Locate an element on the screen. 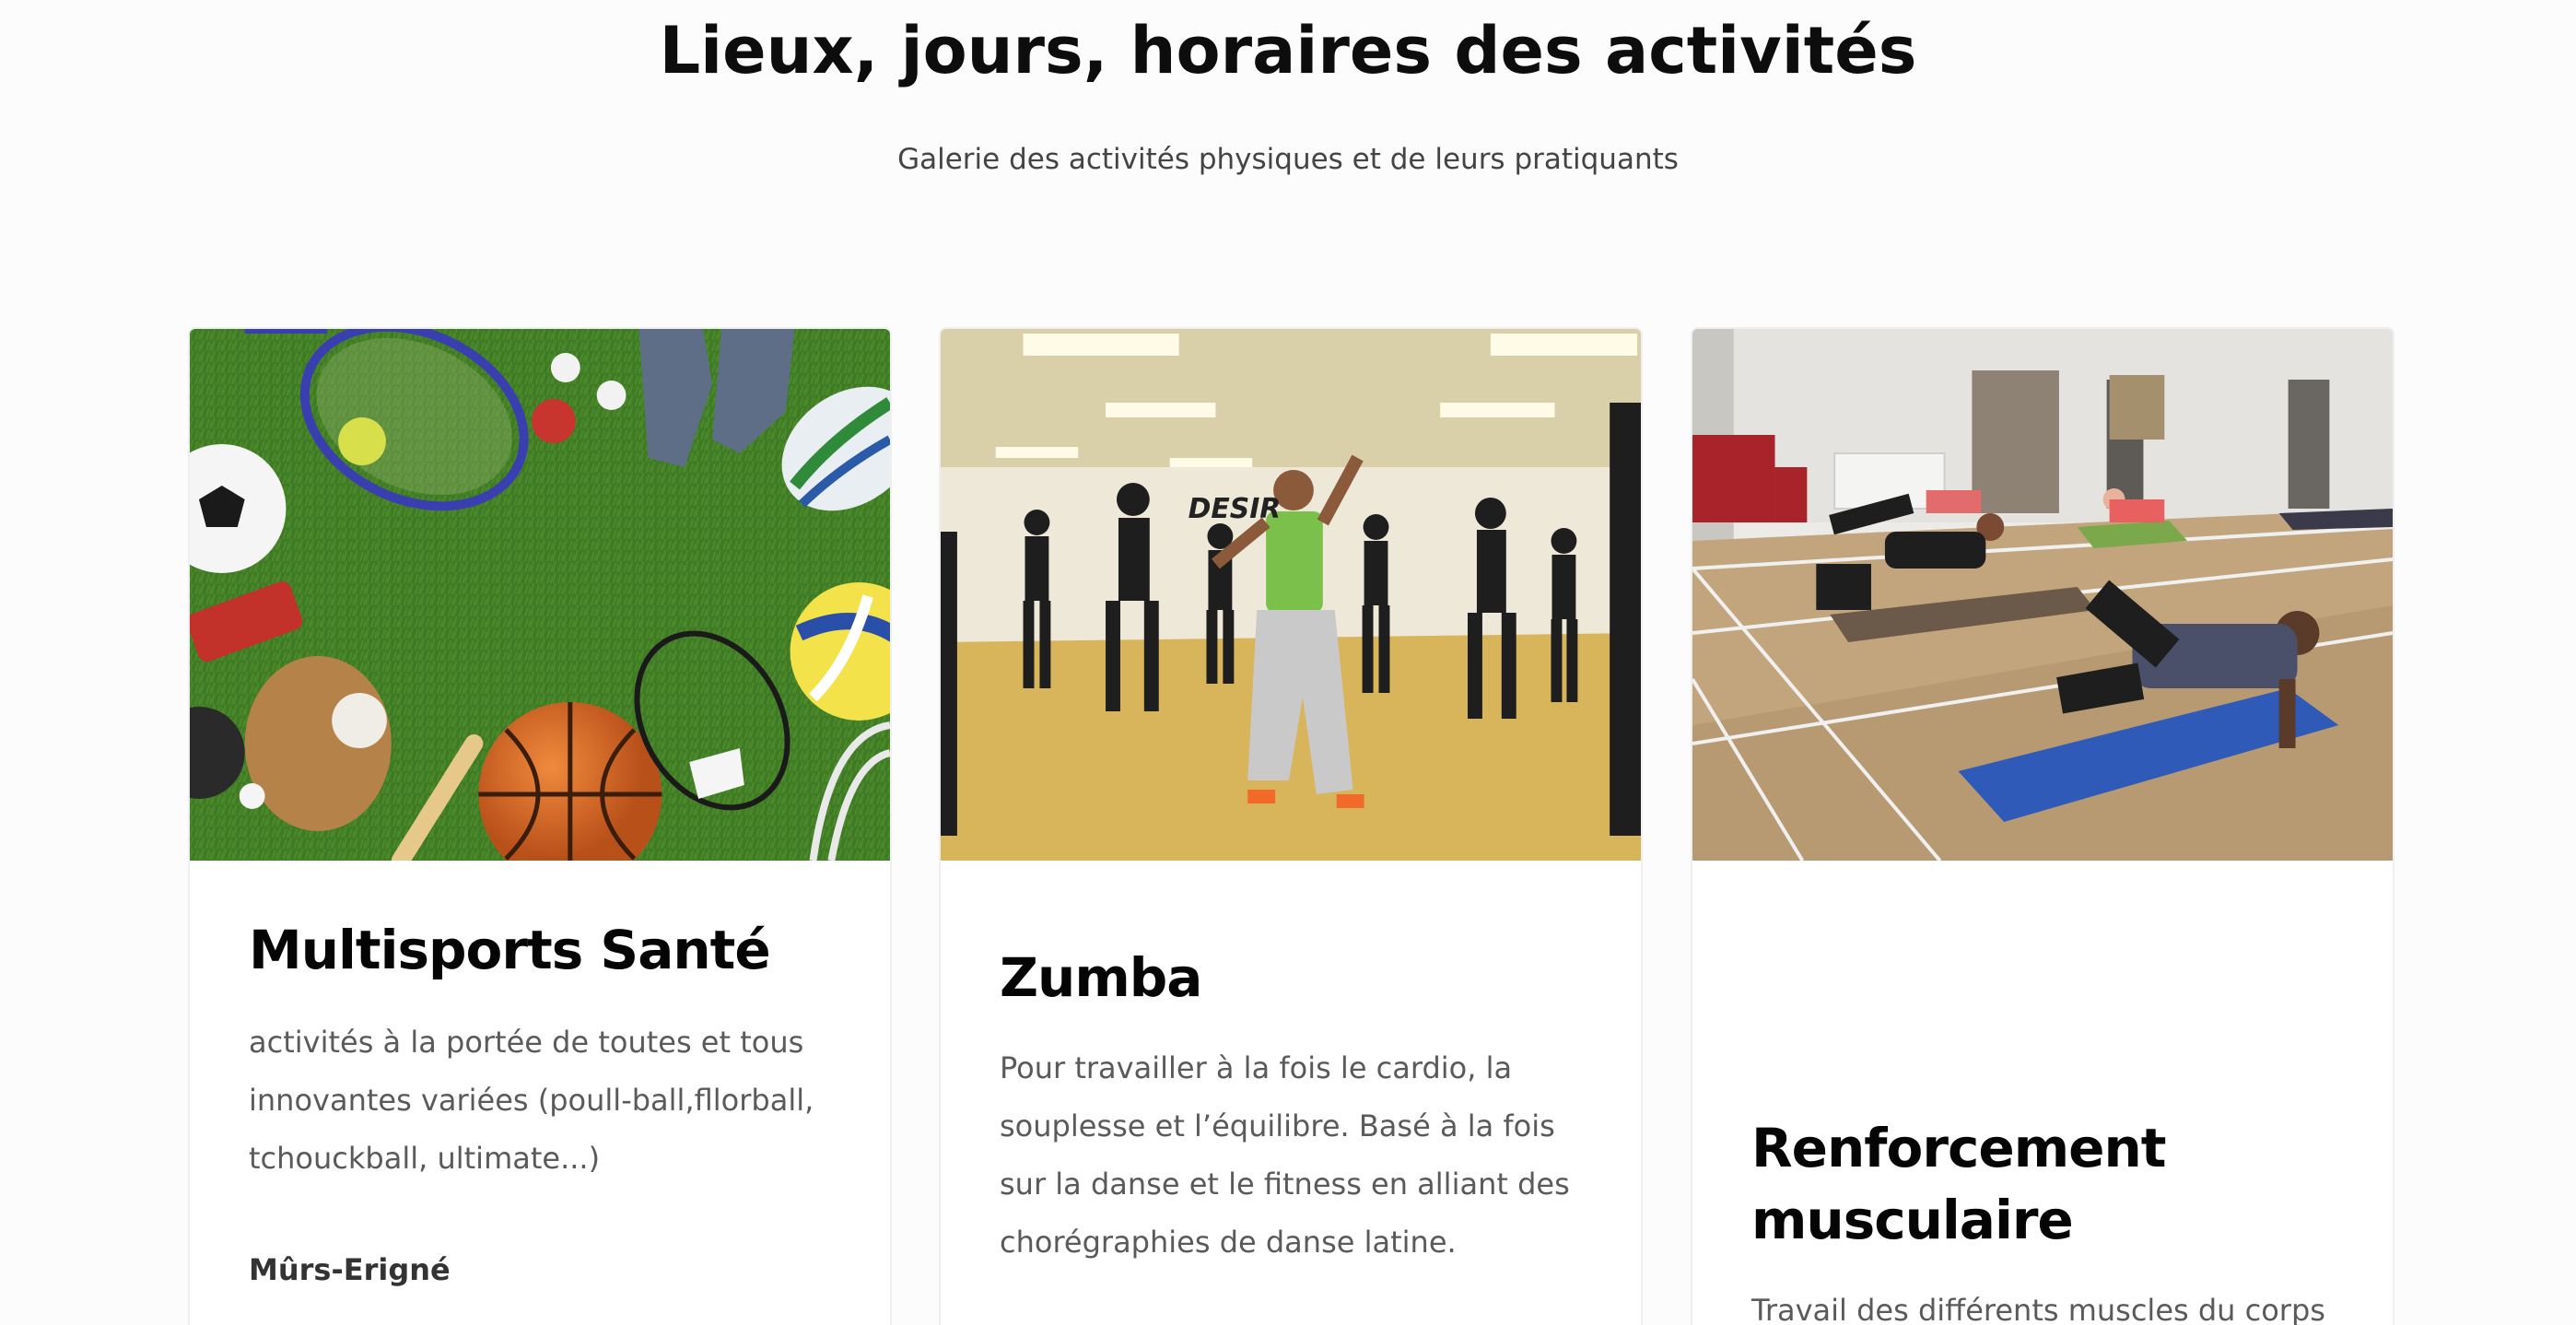 This screenshot has width=2576, height=1325. muscle-training-image is located at coordinates (2043, 595).